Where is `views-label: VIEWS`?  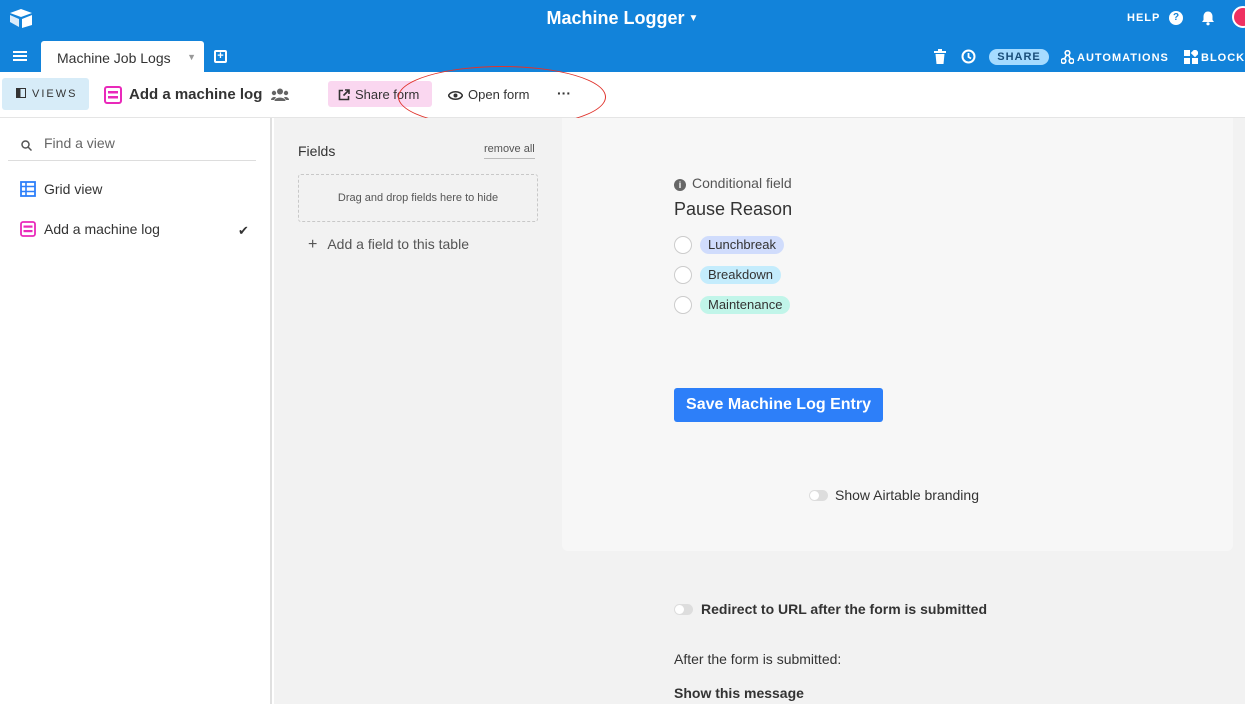 views-label: VIEWS is located at coordinates (55, 94).